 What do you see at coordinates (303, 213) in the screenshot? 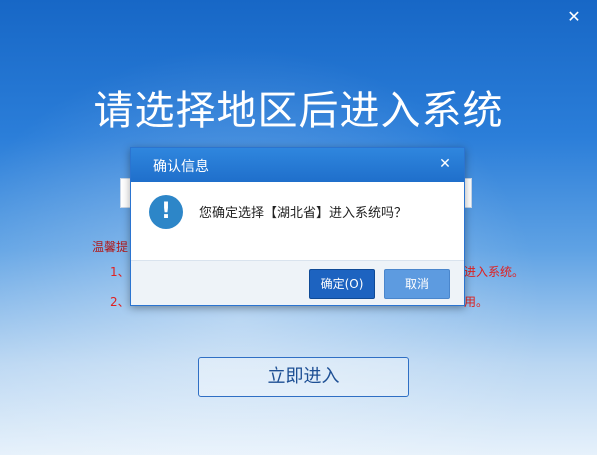
I see `dialog-message: 您确定选择【湖北省】进入系统吗？` at bounding box center [303, 213].